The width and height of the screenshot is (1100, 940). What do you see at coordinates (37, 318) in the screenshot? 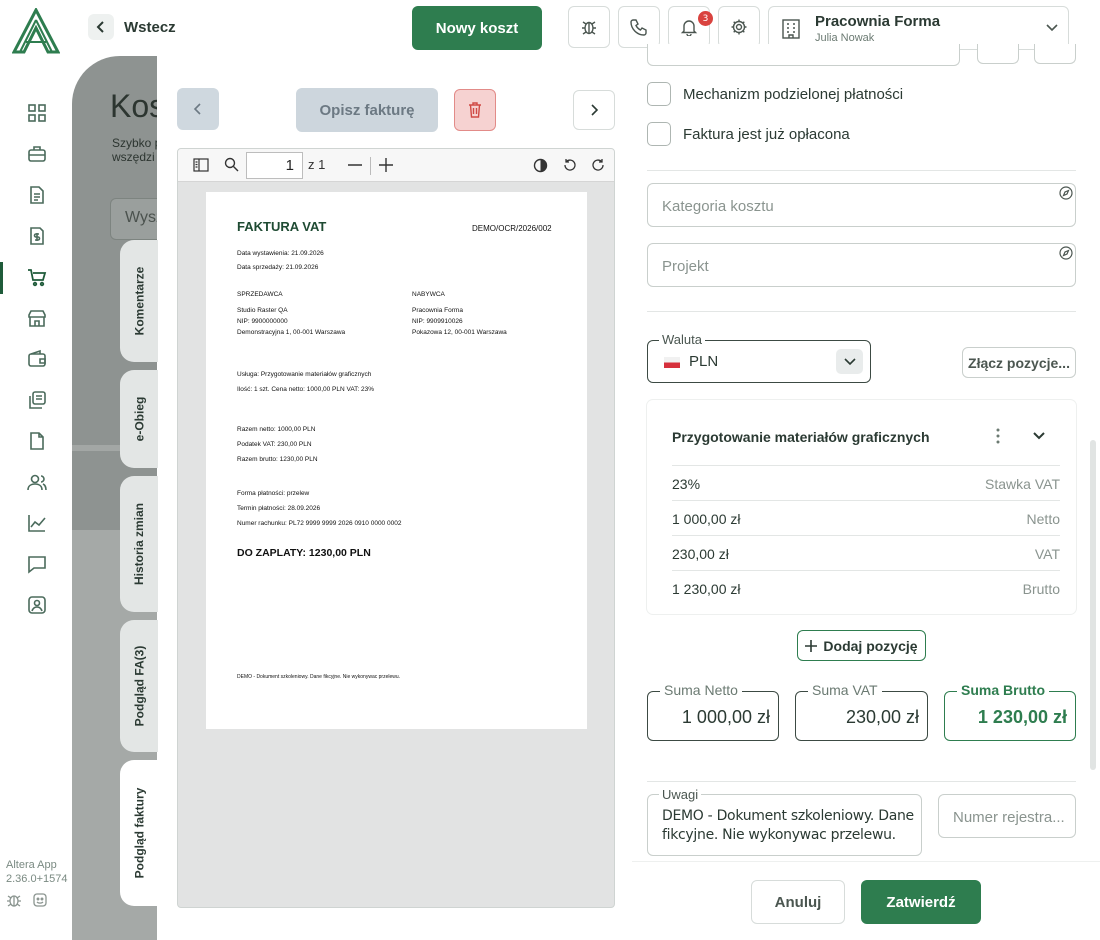
I see `store-icon` at bounding box center [37, 318].